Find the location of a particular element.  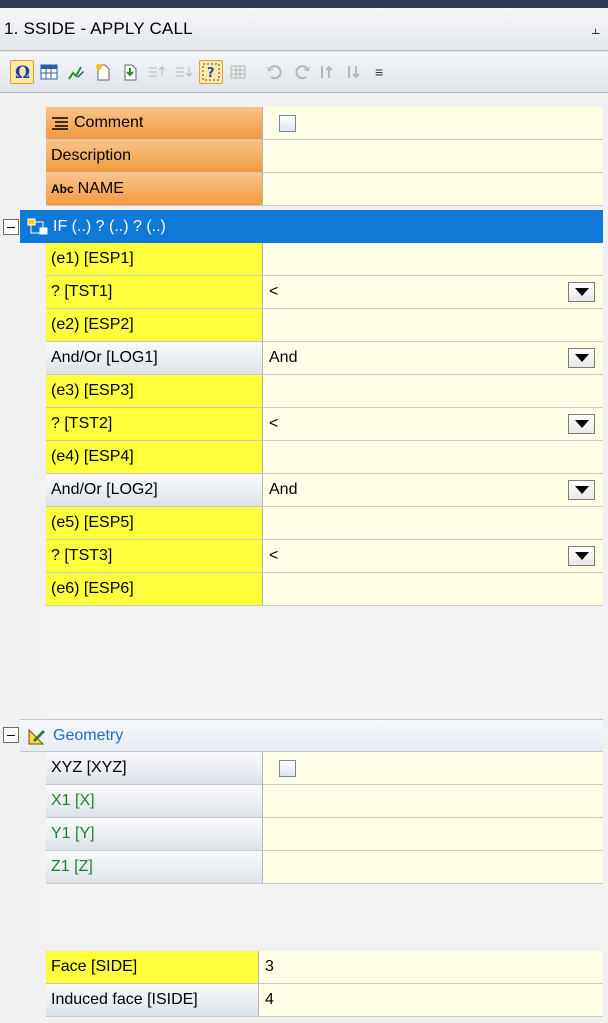

tst2-select: < is located at coordinates (433, 424).